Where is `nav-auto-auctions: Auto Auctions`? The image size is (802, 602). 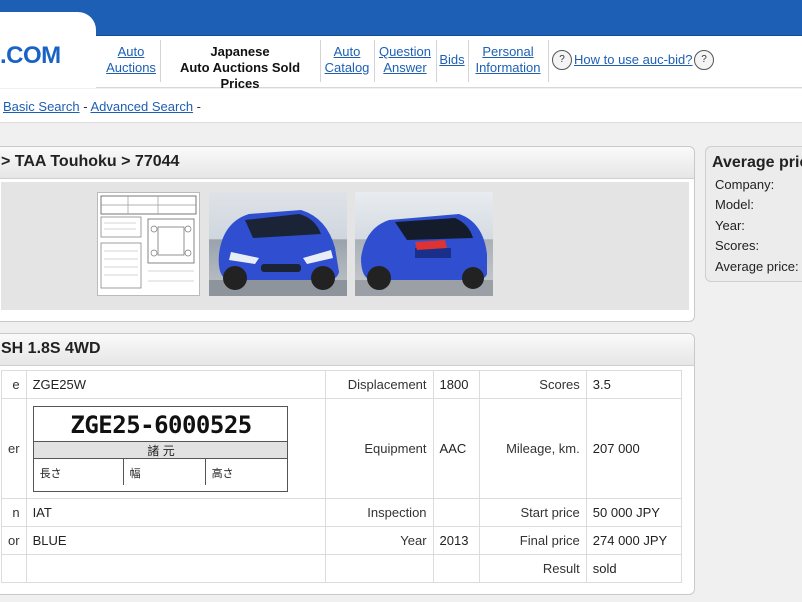 nav-auto-auctions: Auto Auctions is located at coordinates (131, 60).